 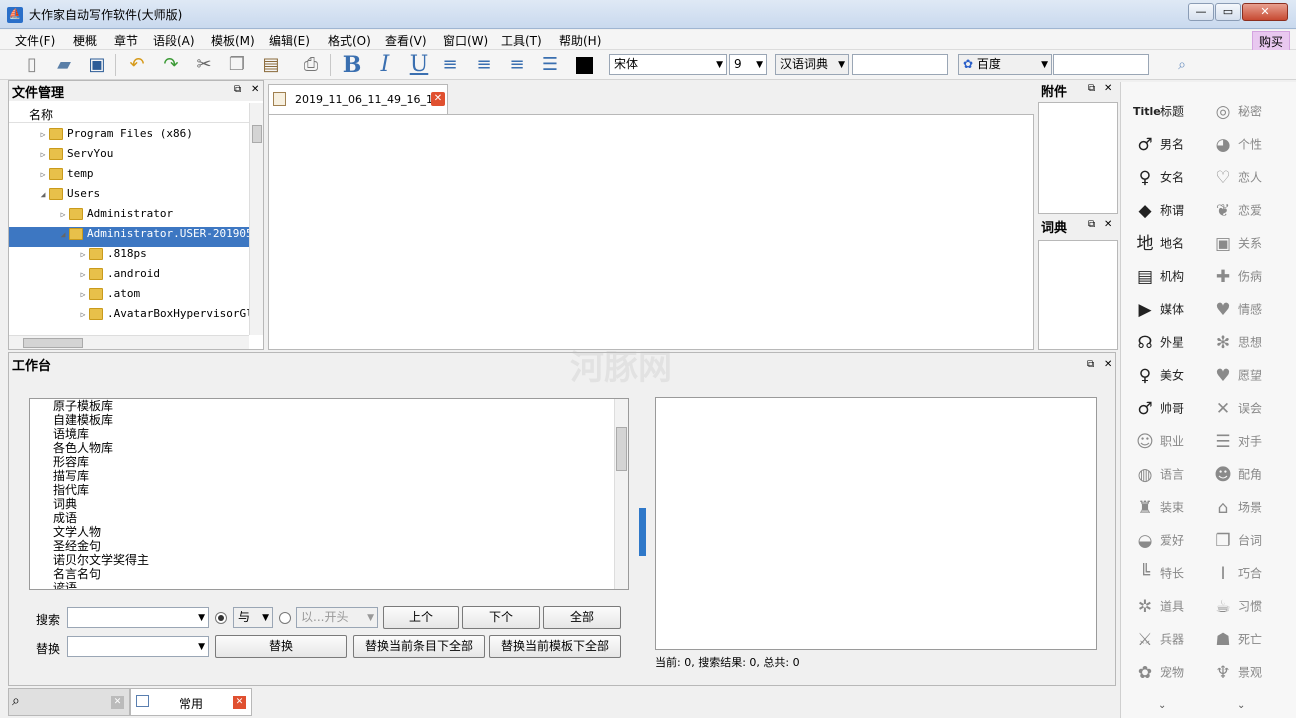 I want to click on buy-button: 购买, so click(x=1270, y=41).